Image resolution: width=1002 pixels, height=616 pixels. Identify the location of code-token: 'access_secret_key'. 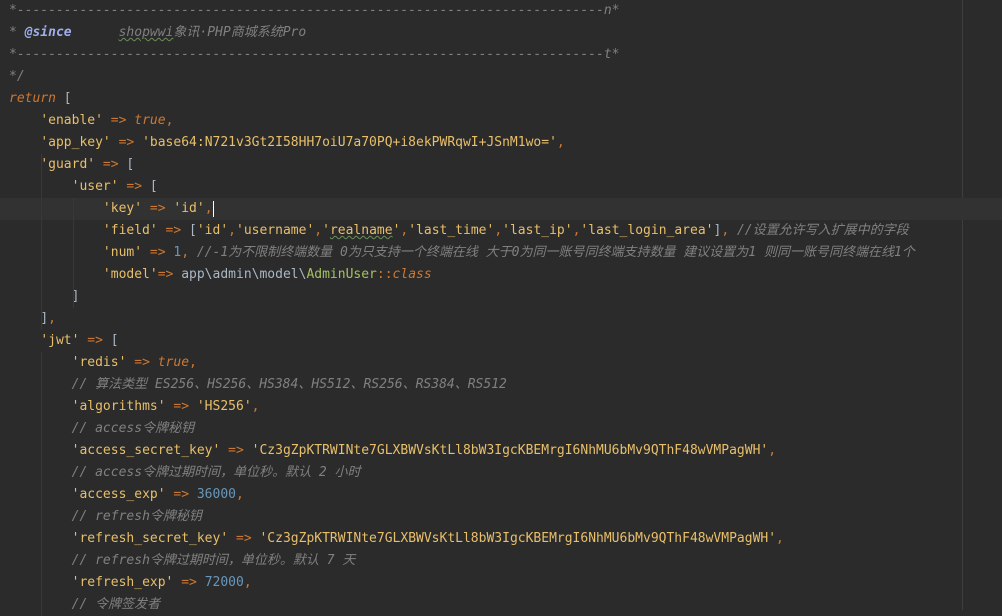
(146, 450).